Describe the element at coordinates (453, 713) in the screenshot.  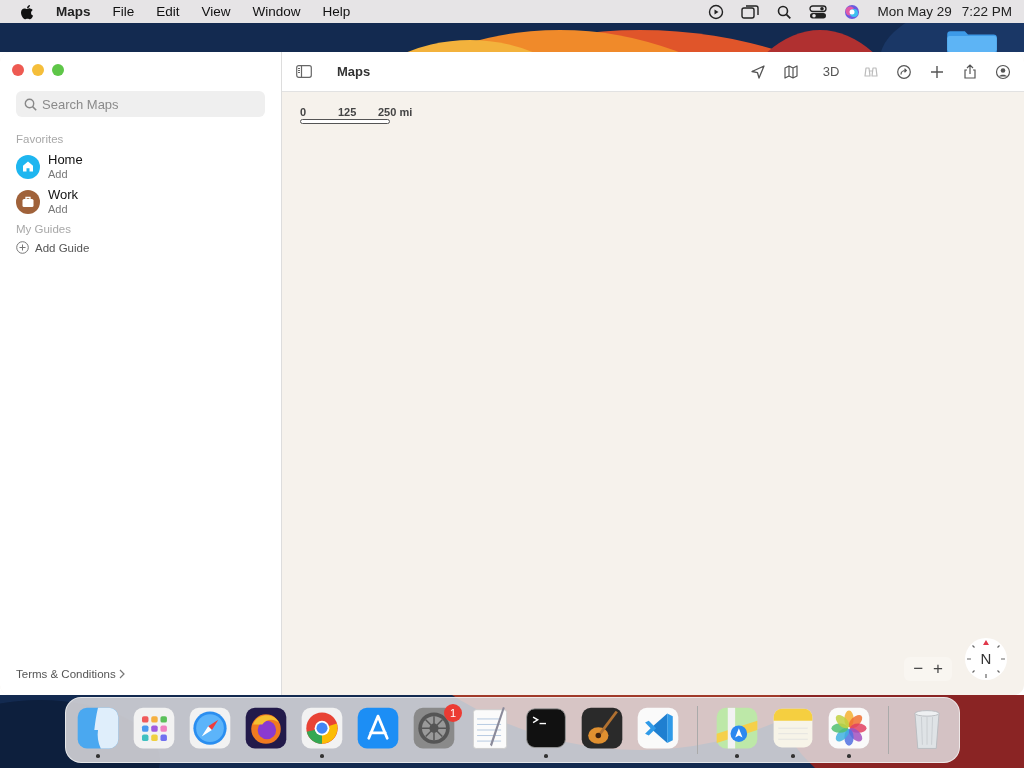
I see `notification-badge: 1` at that location.